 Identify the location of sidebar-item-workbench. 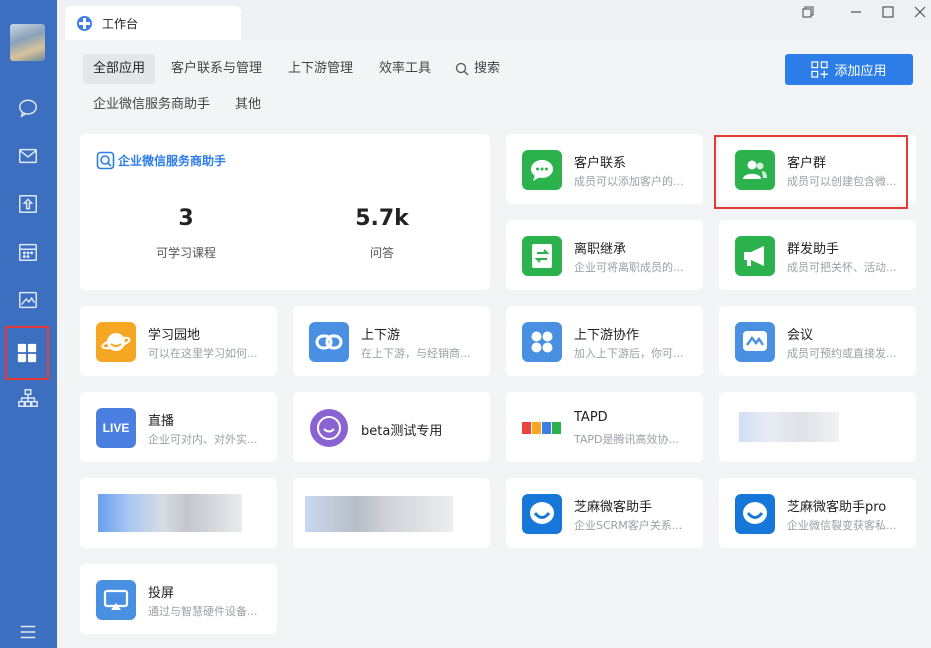
(27, 353).